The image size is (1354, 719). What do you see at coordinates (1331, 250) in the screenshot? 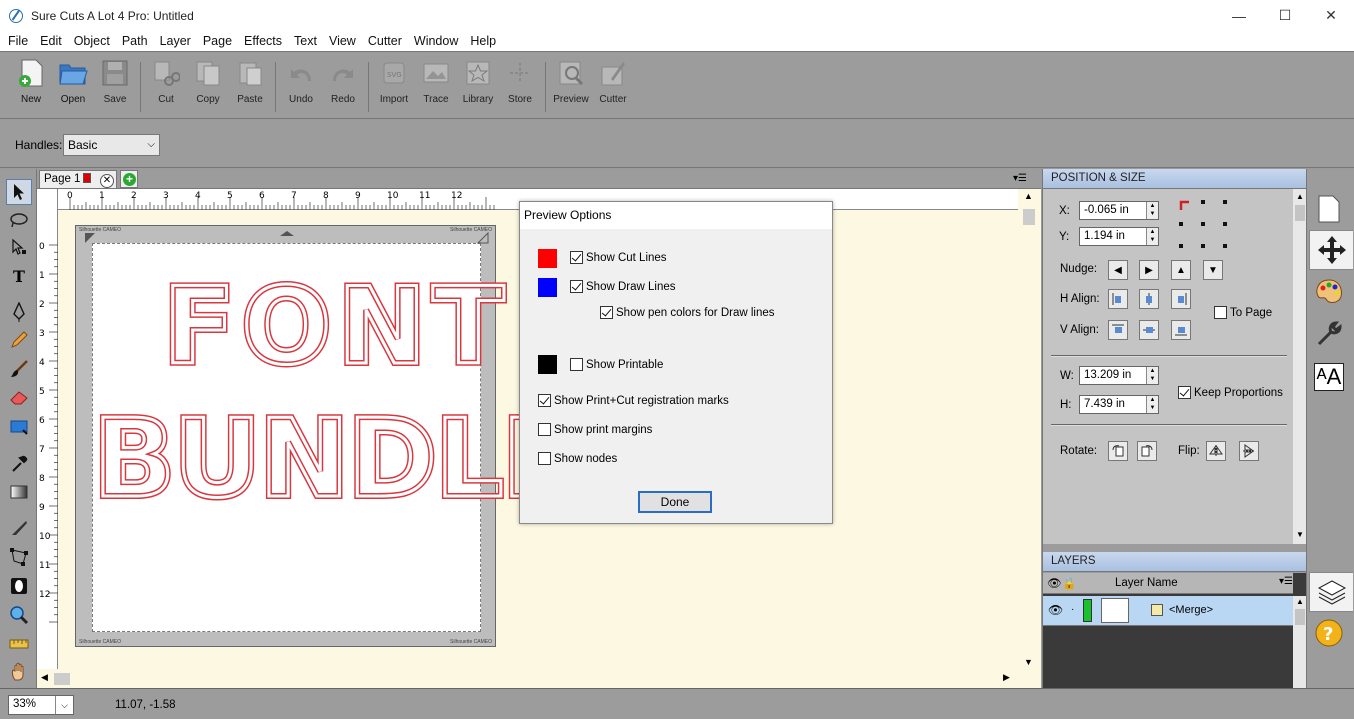
I see `position-size-panel-button` at bounding box center [1331, 250].